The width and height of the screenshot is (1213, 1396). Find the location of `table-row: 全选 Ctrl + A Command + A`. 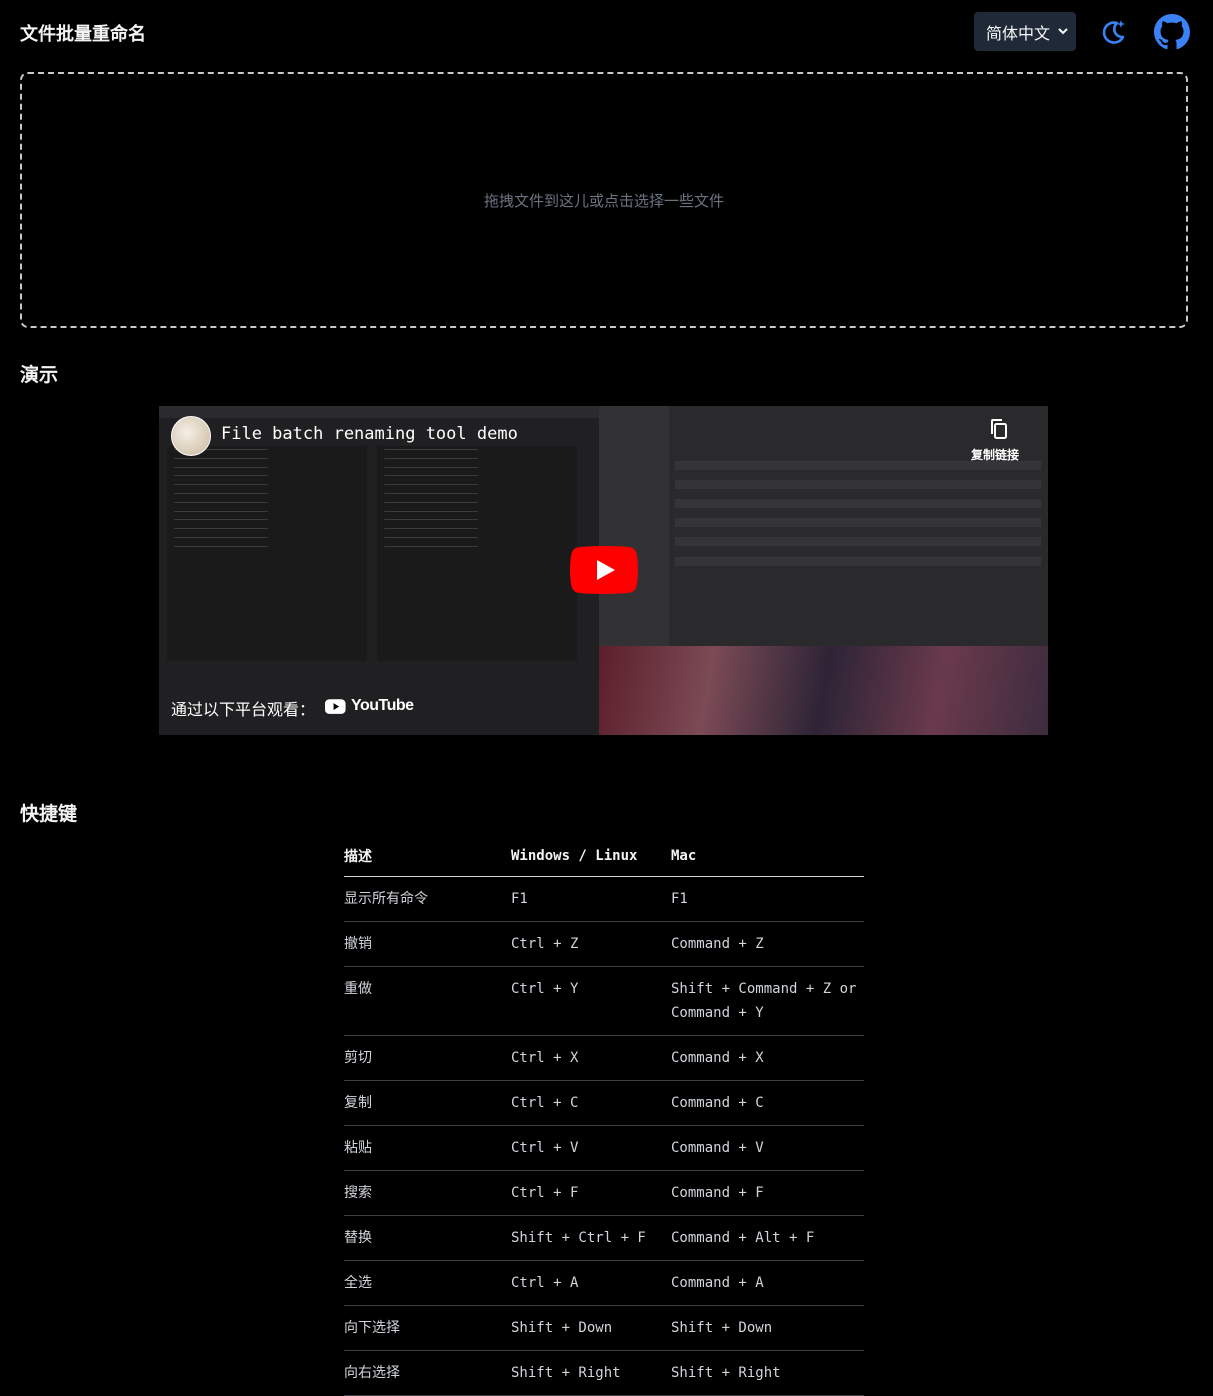

table-row: 全选 Ctrl + A Command + A is located at coordinates (604, 1283).